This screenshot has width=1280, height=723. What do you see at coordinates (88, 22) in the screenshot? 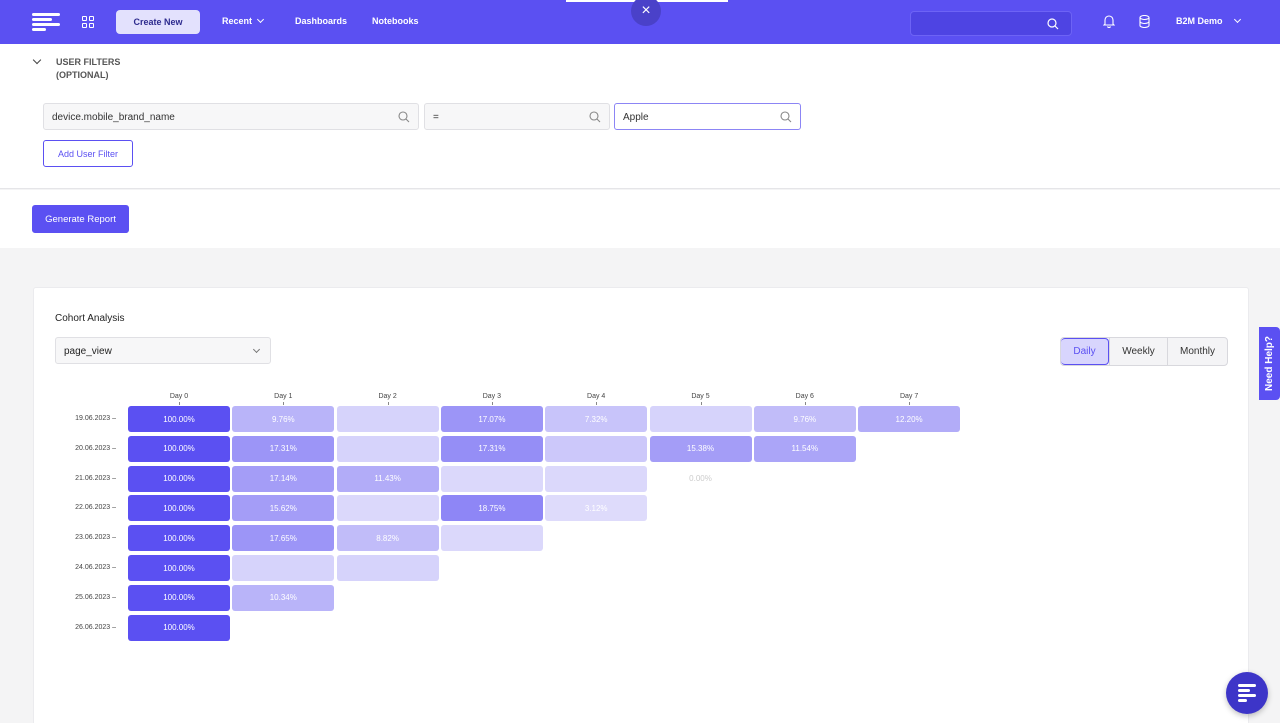
I see `apps-grid-icon` at bounding box center [88, 22].